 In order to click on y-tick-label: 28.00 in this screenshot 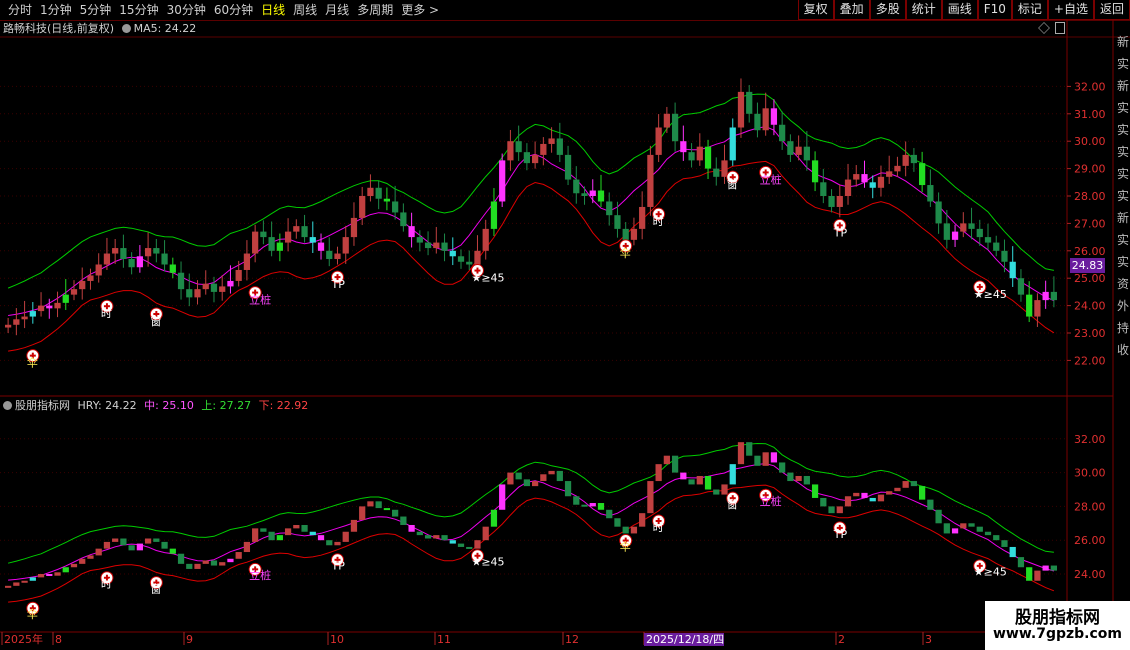, I will do `click(1090, 506)`.